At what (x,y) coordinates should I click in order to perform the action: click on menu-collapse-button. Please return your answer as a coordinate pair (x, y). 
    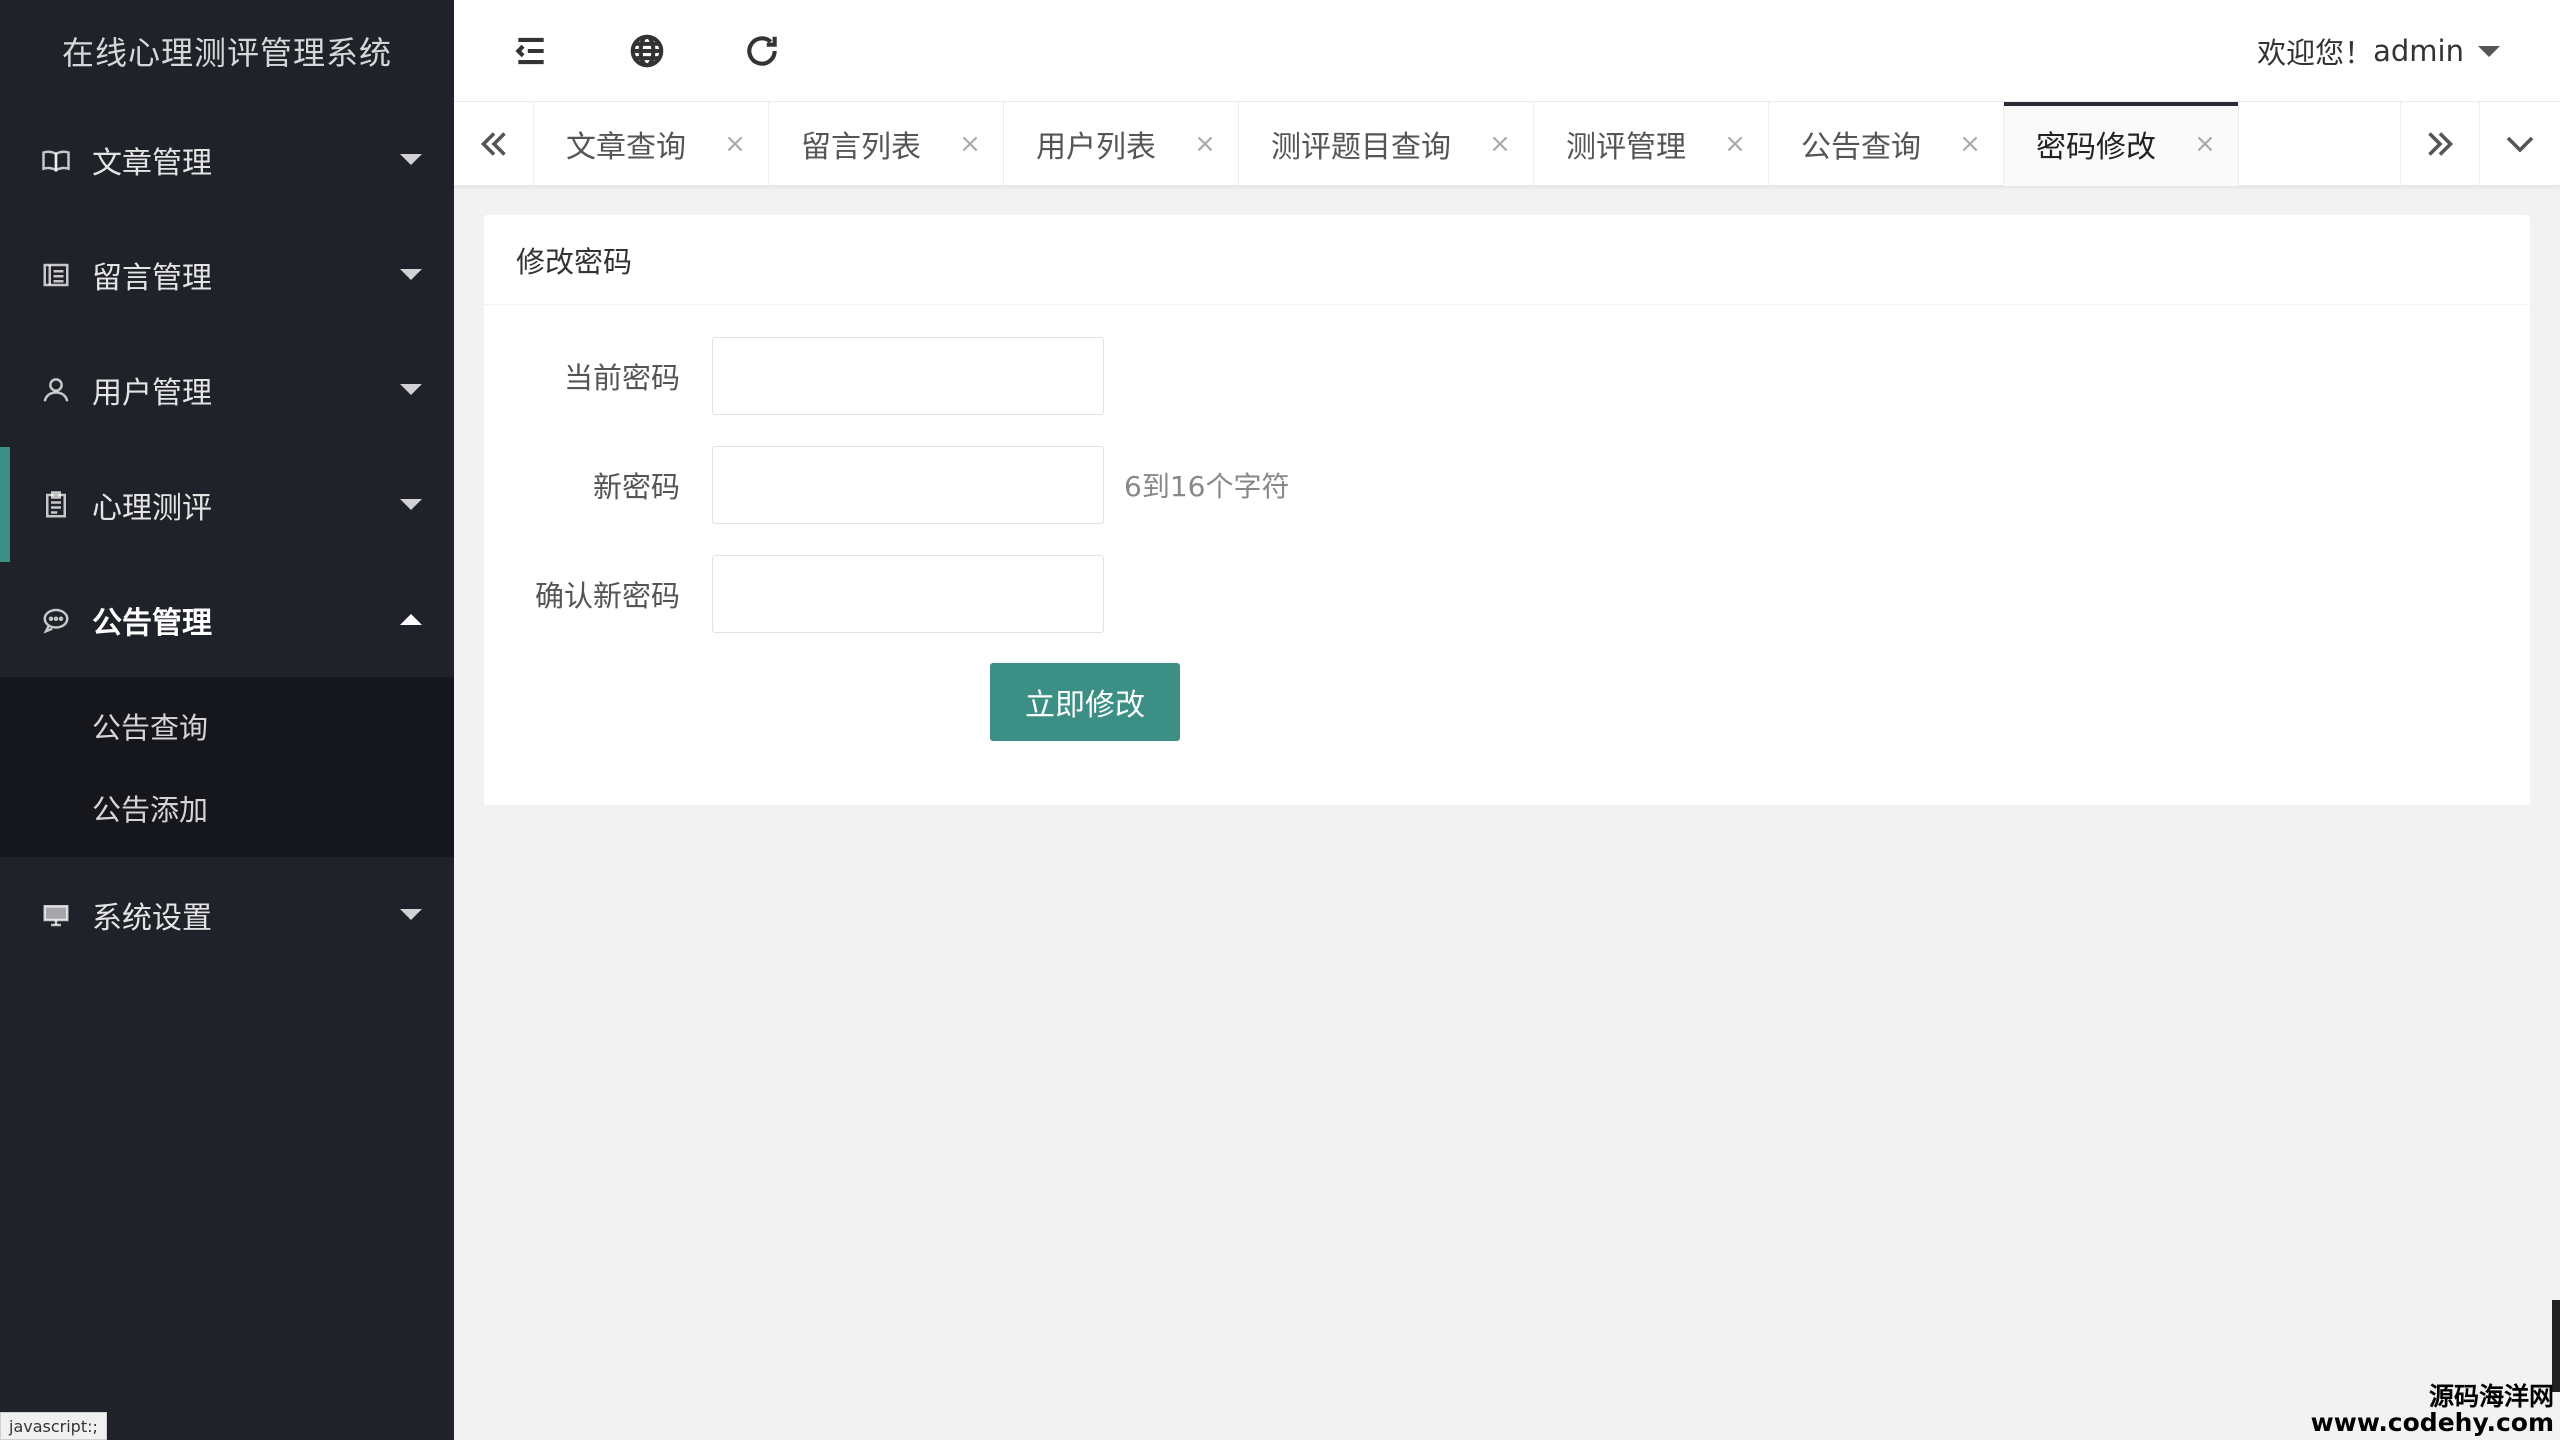
    Looking at the image, I should click on (531, 51).